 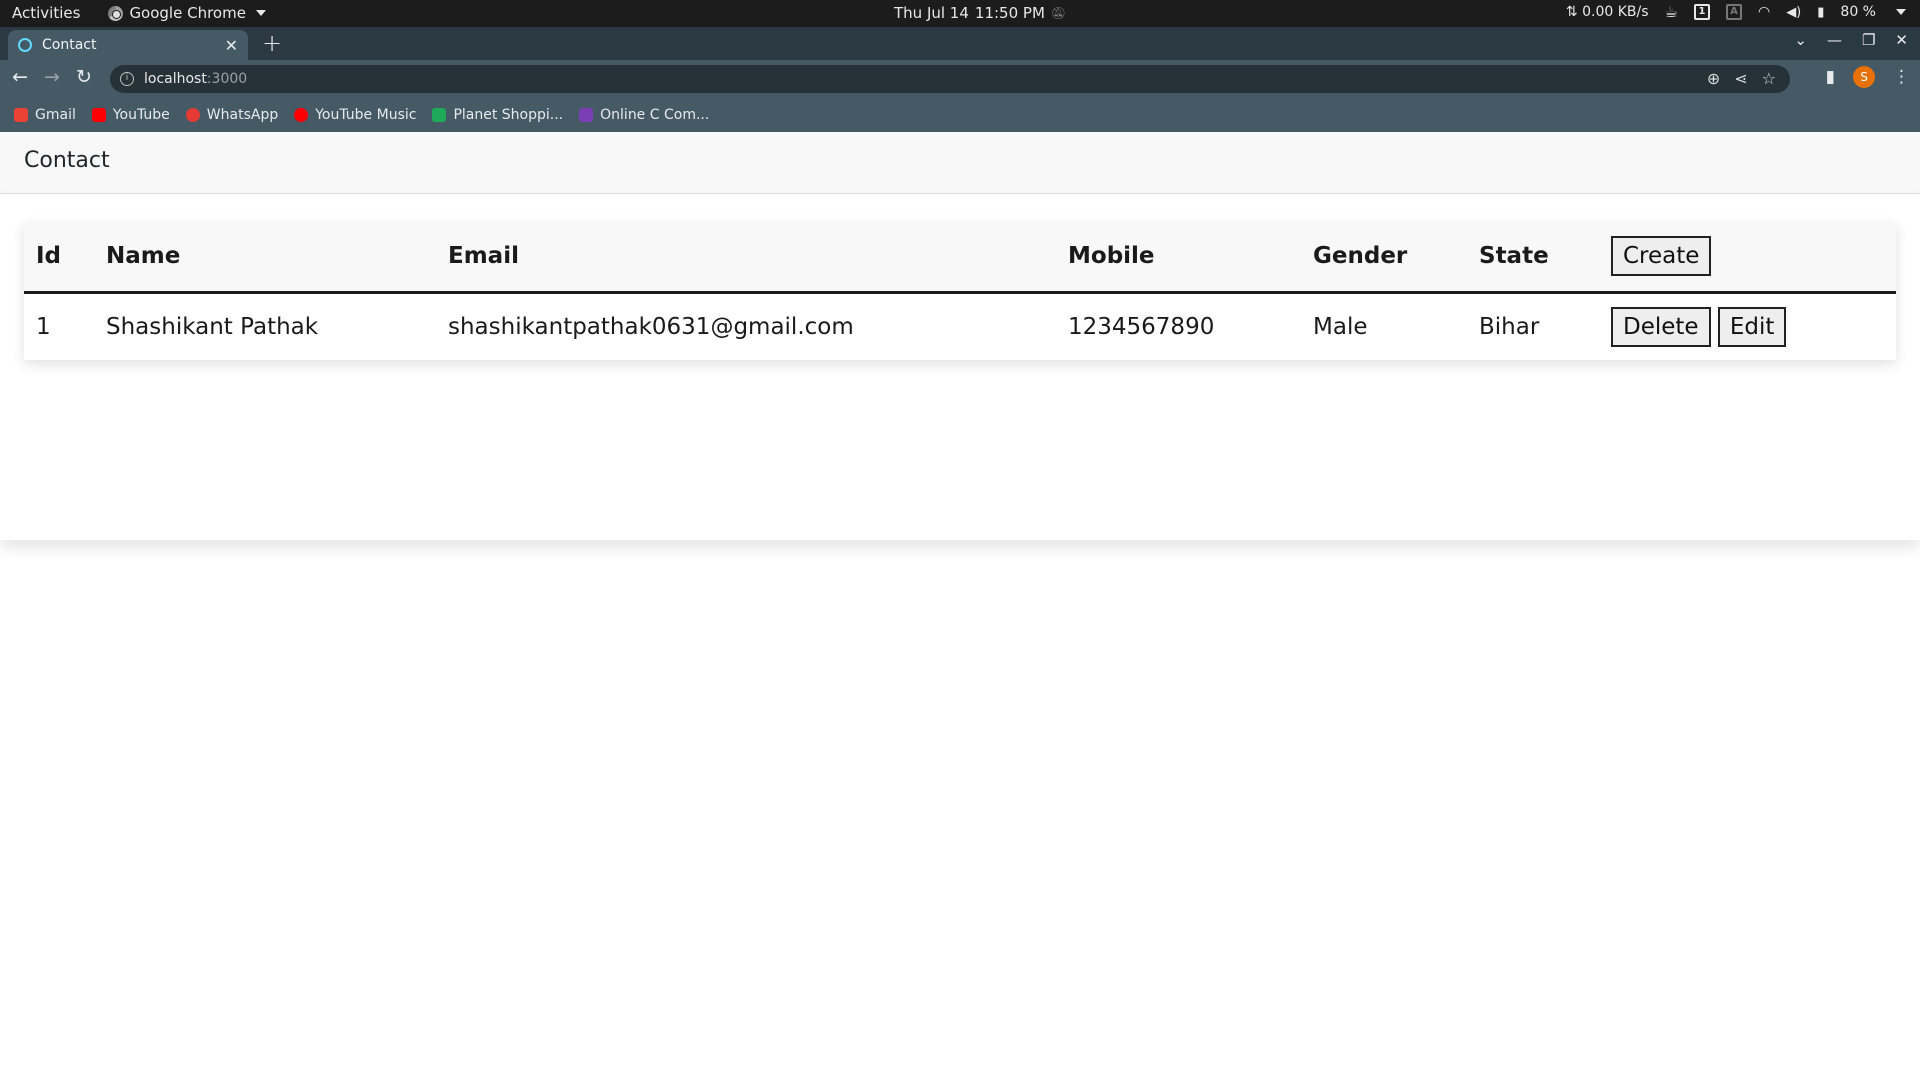 What do you see at coordinates (127, 79) in the screenshot?
I see `site-info-icon: i` at bounding box center [127, 79].